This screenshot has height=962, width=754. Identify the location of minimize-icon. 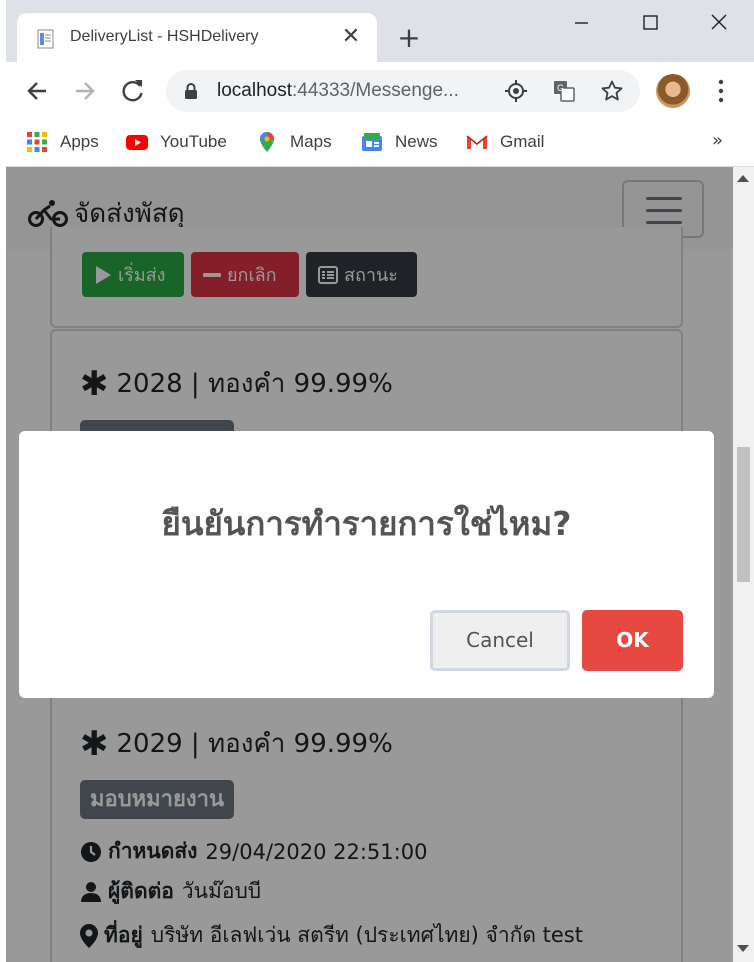
(581, 23).